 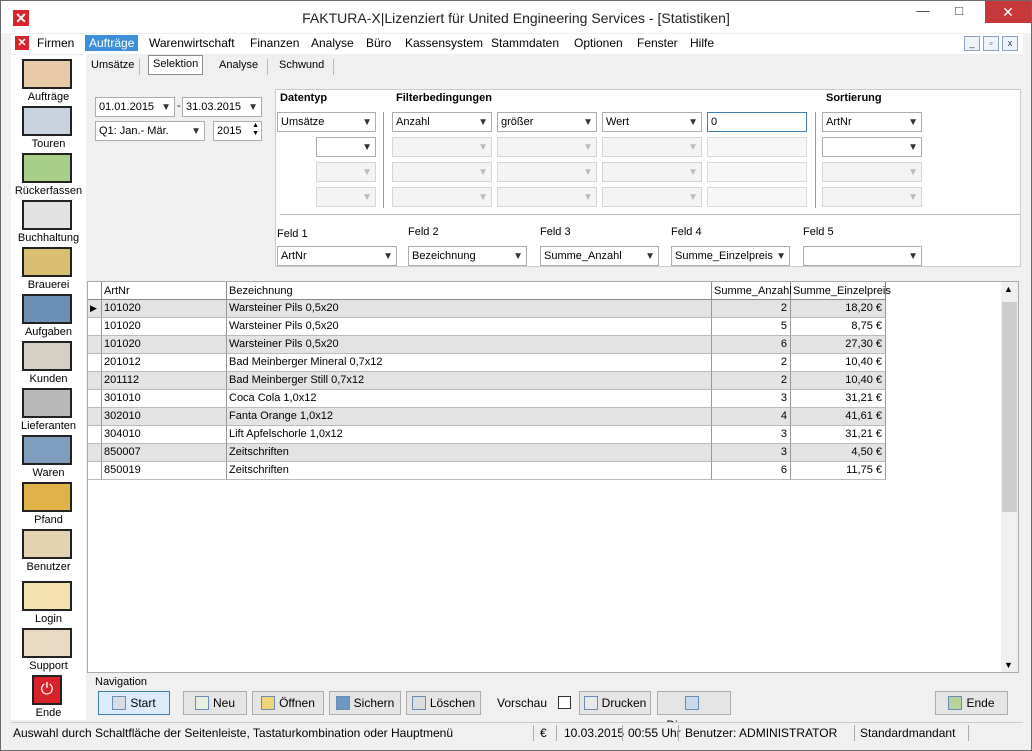 What do you see at coordinates (444, 43) in the screenshot?
I see `menu-kassensystem: Kassensystem` at bounding box center [444, 43].